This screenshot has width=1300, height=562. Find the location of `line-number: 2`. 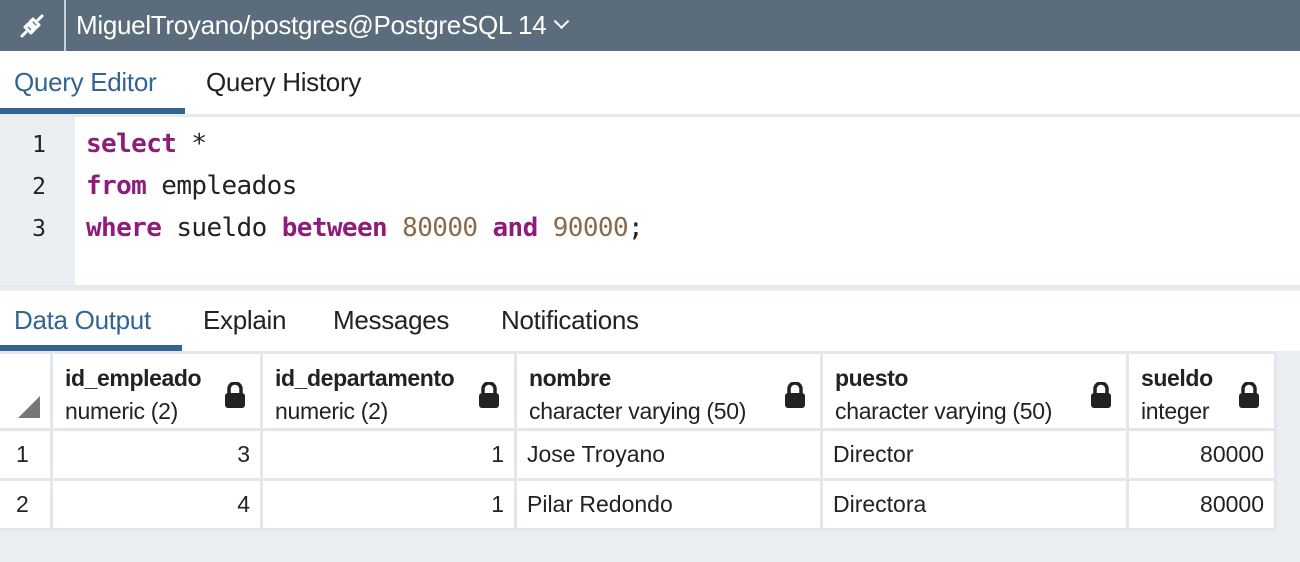

line-number: 2 is located at coordinates (39, 187).